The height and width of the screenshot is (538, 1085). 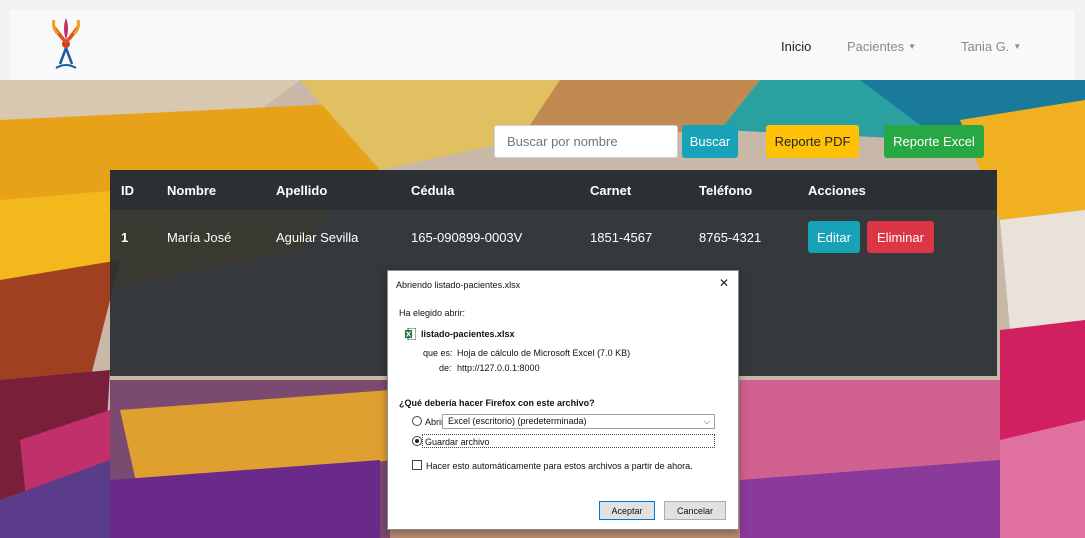 I want to click on nav-inicio: Inicio, so click(x=796, y=46).